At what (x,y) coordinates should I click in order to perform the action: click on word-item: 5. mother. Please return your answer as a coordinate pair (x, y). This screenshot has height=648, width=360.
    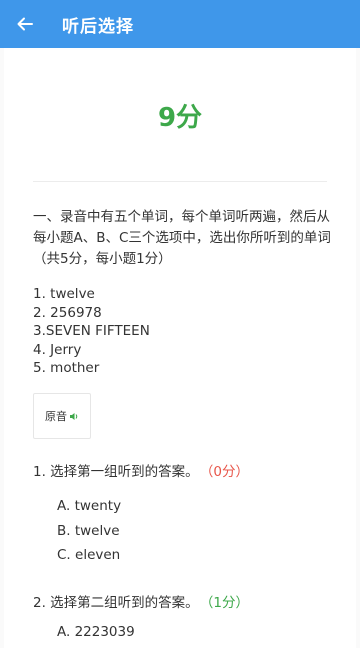
    Looking at the image, I should click on (66, 368).